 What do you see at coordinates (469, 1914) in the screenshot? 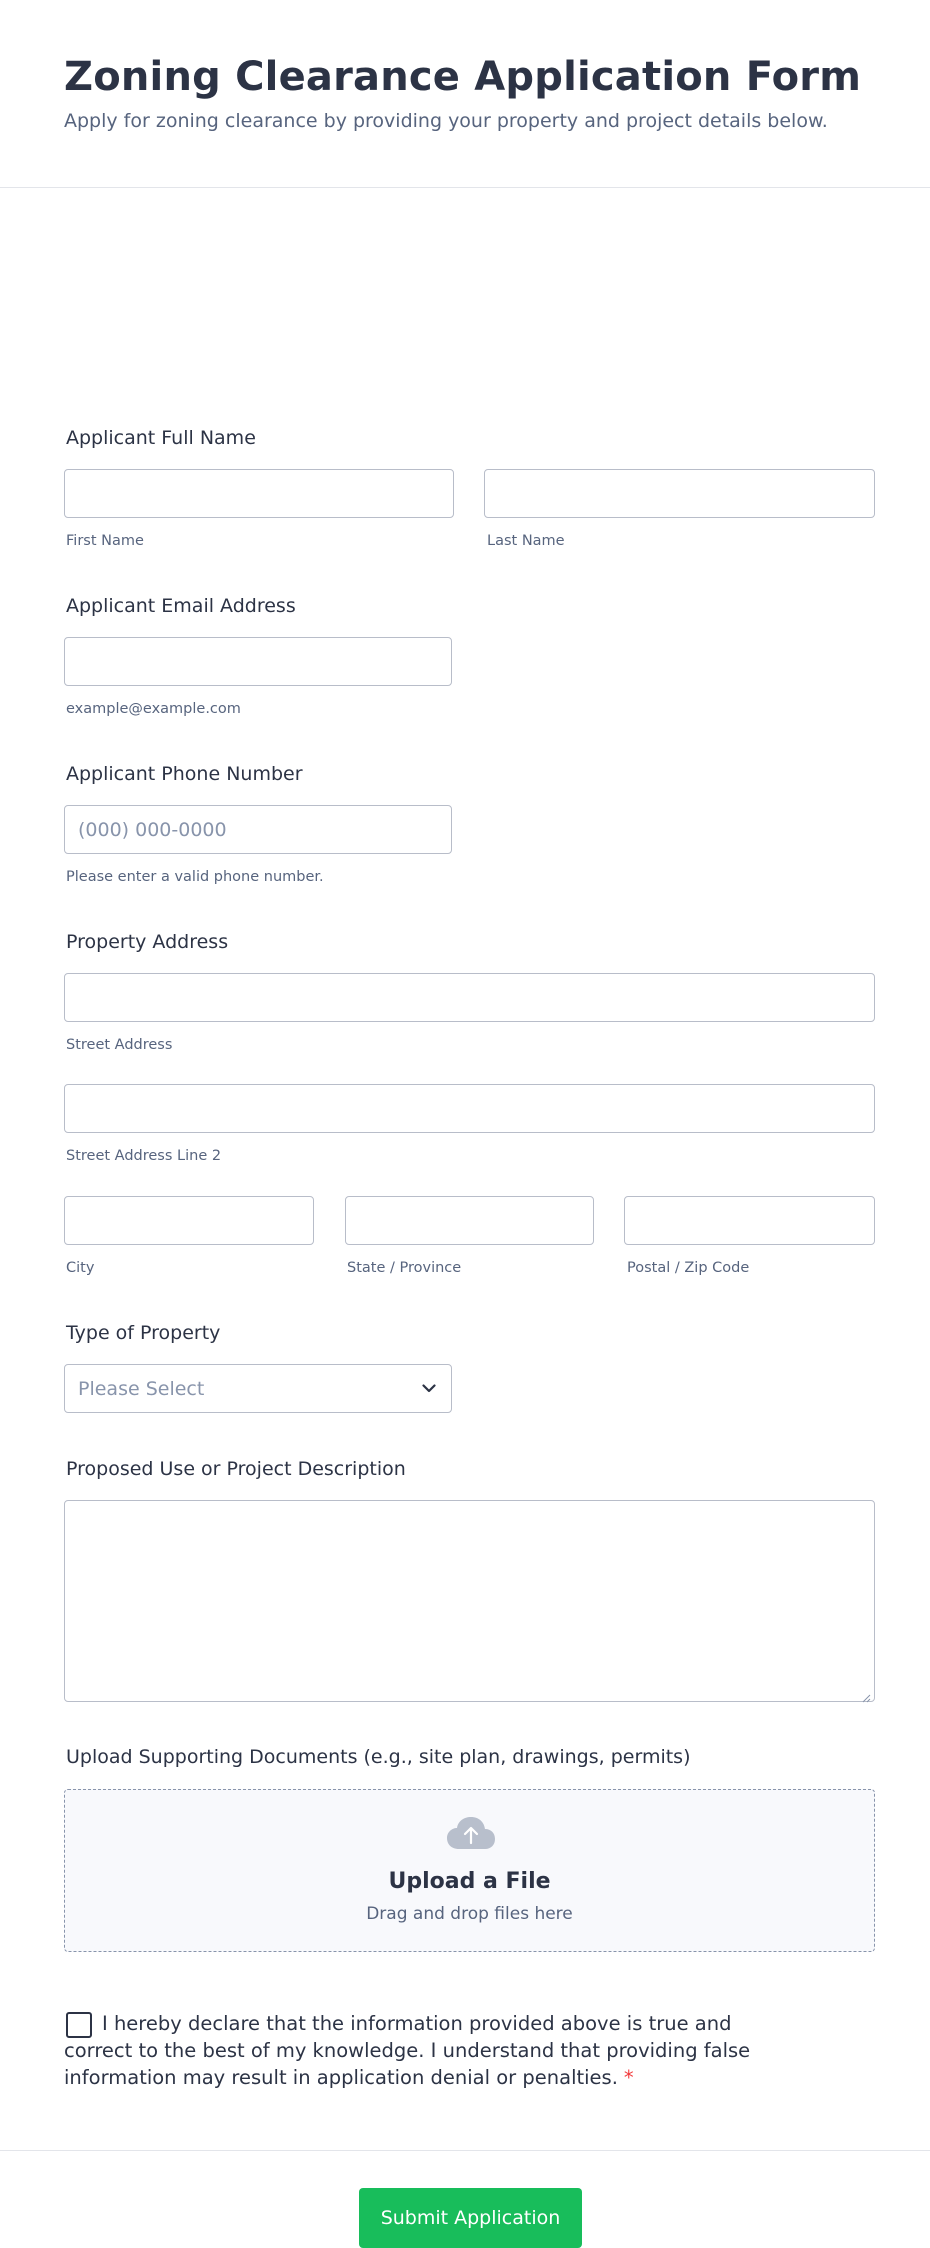
I see `upload-subtitle: Drag and drop files here` at bounding box center [469, 1914].